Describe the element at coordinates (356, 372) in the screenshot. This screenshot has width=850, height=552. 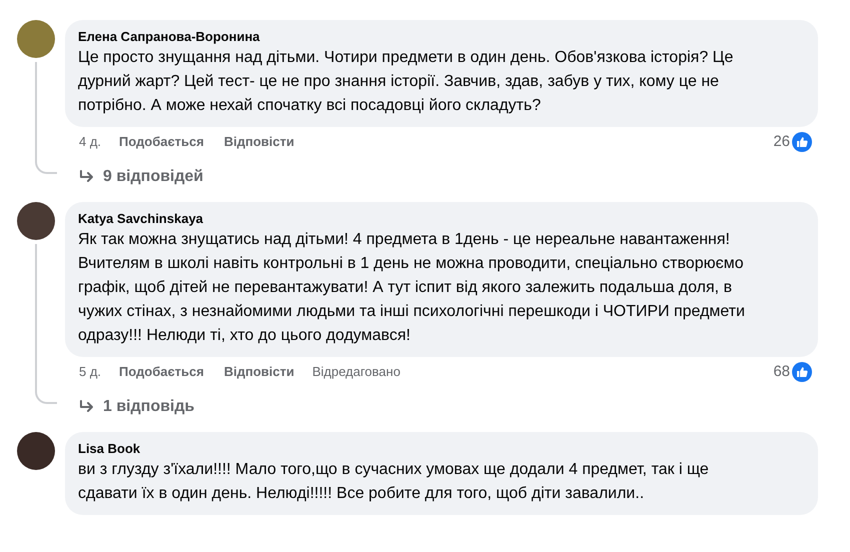
I see `edited-label: Відредаговано` at that location.